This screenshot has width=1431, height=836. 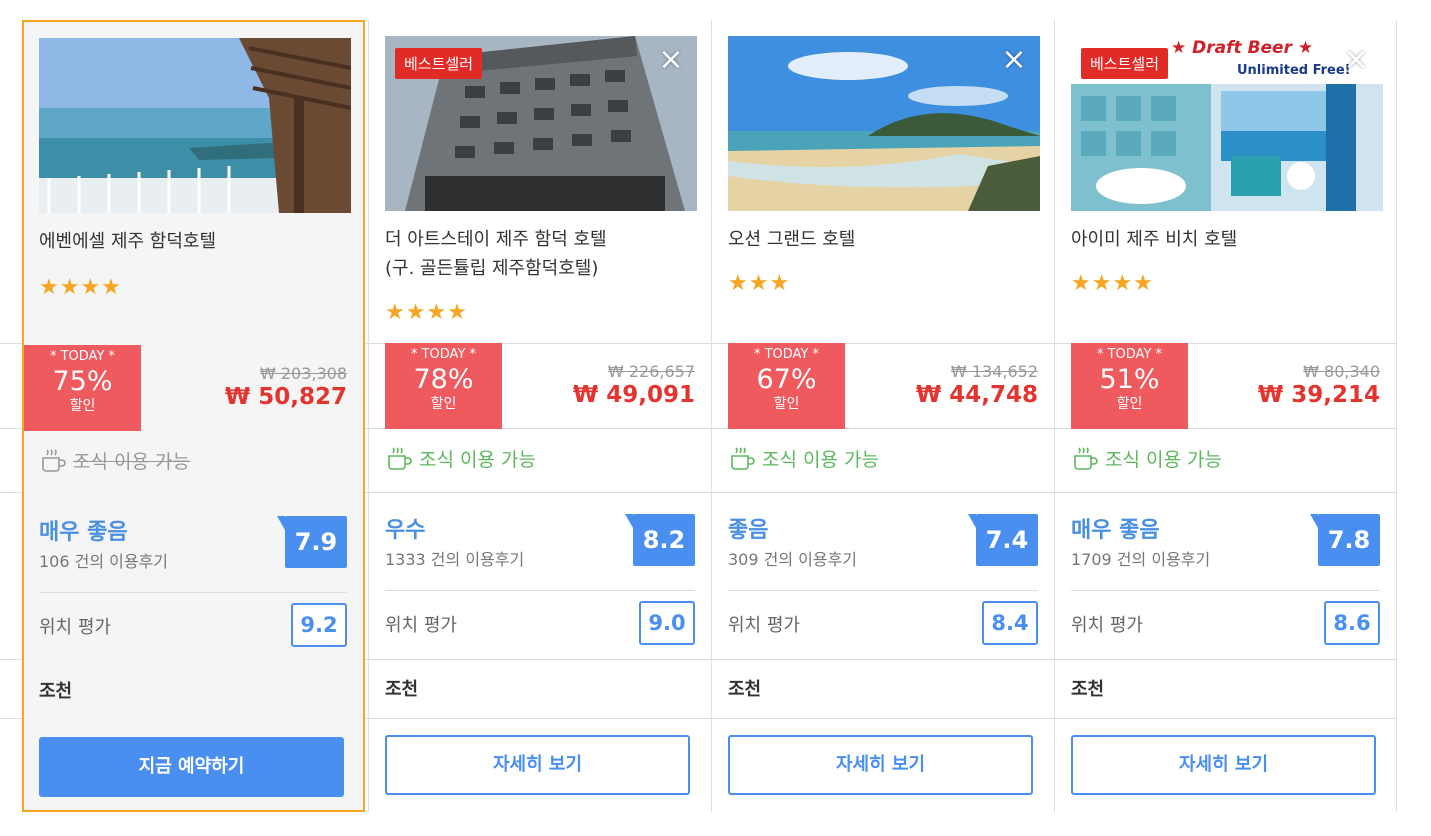 What do you see at coordinates (884, 123) in the screenshot?
I see `beach-photo` at bounding box center [884, 123].